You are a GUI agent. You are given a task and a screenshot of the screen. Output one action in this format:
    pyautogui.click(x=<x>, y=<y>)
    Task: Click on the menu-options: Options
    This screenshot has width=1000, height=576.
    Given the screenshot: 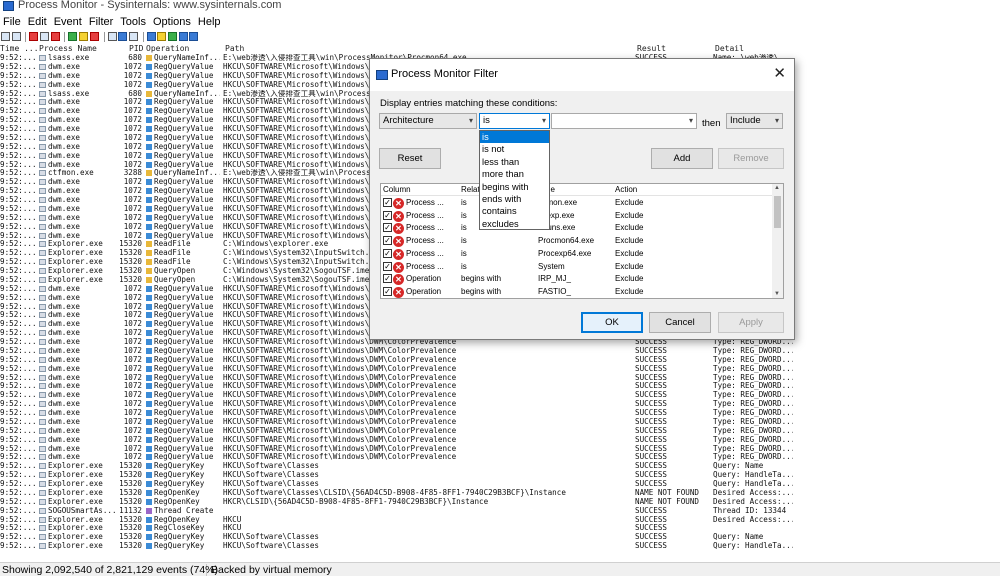 What is the action you would take?
    pyautogui.click(x=172, y=22)
    